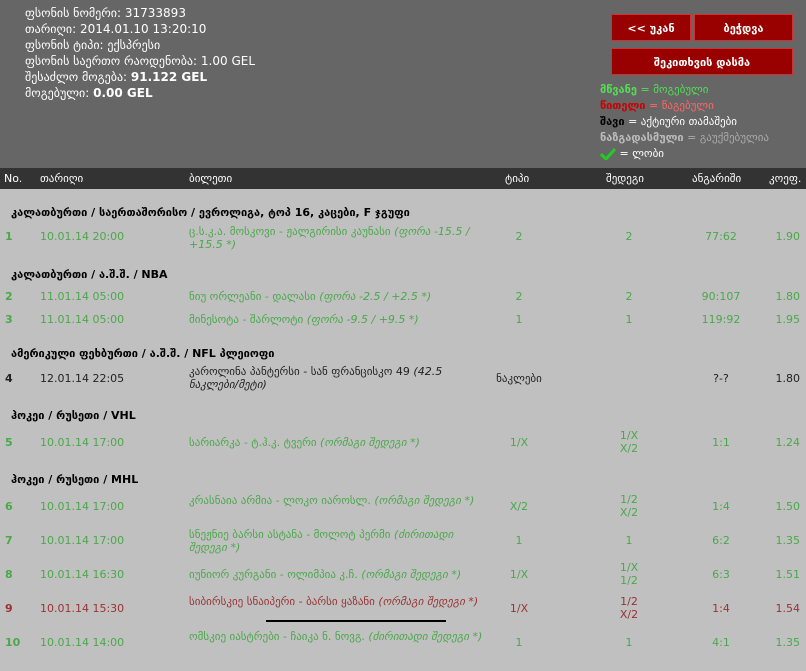 The height and width of the screenshot is (671, 806). I want to click on col-no: No., so click(13, 178).